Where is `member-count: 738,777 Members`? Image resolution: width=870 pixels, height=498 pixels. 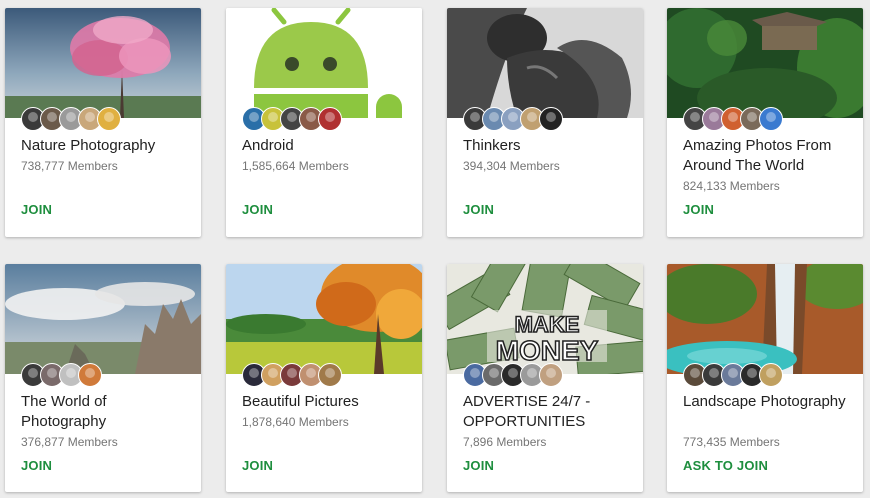 member-count: 738,777 Members is located at coordinates (69, 166).